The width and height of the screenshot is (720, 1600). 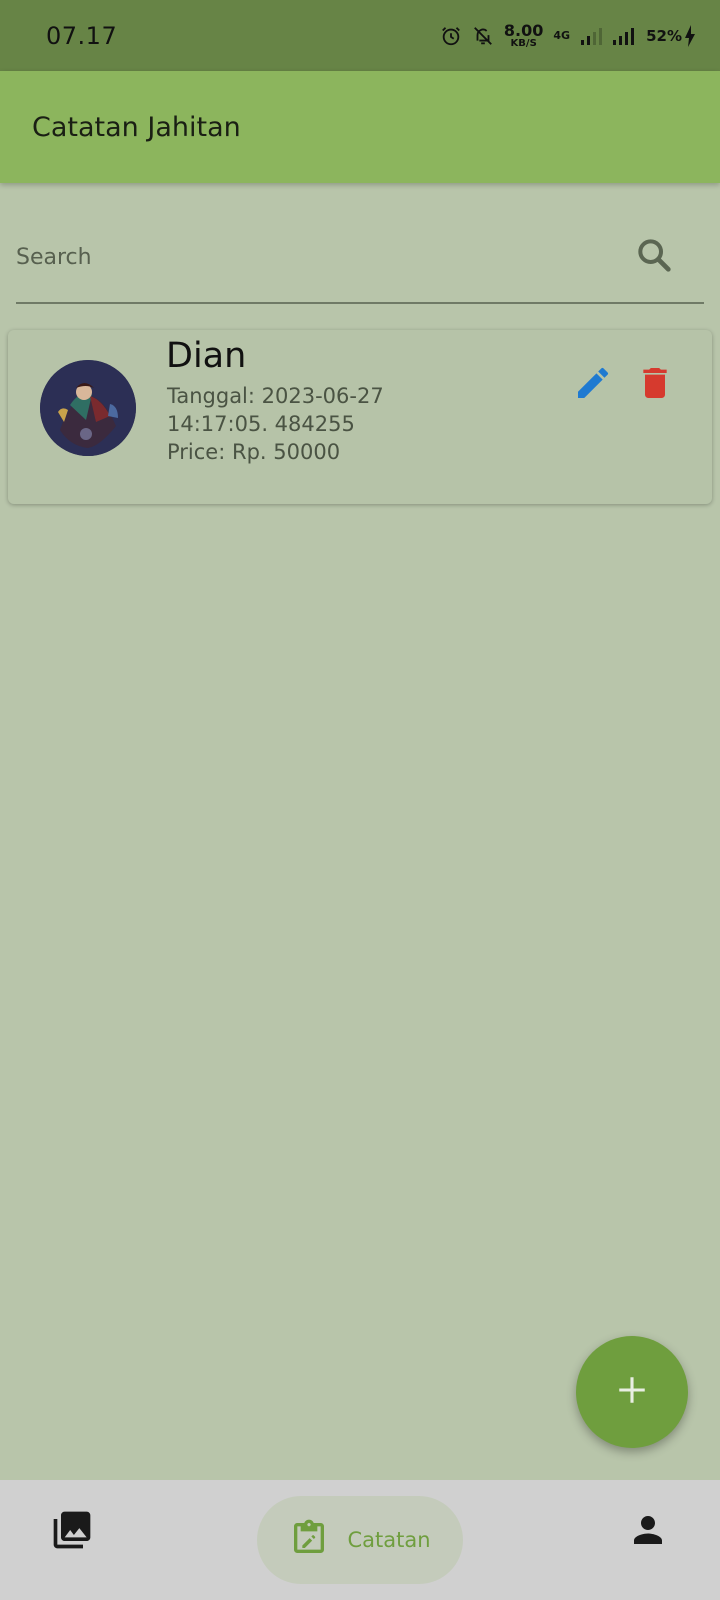 What do you see at coordinates (523, 30) in the screenshot?
I see `speed-value: 8.00` at bounding box center [523, 30].